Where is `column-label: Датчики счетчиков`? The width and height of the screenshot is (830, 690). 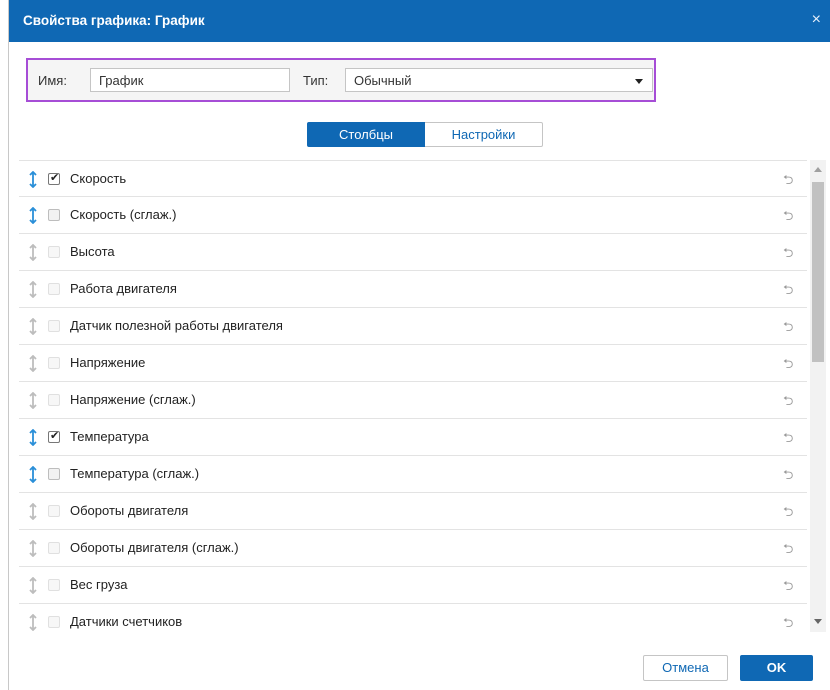 column-label: Датчики счетчиков is located at coordinates (126, 621).